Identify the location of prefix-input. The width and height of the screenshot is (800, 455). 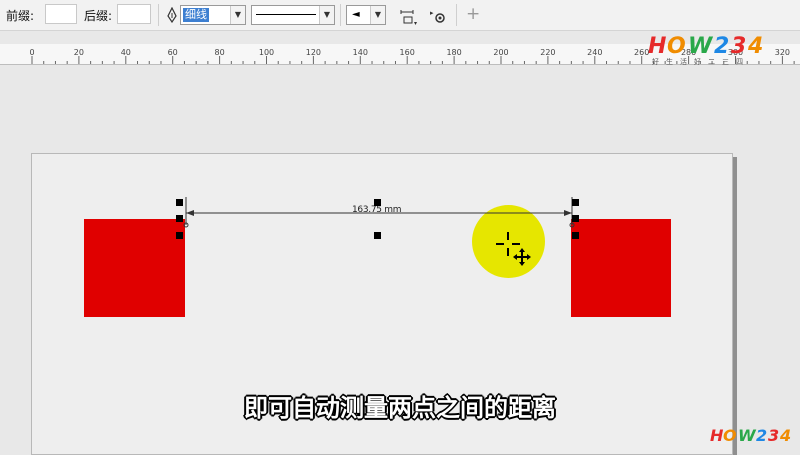
(61, 14).